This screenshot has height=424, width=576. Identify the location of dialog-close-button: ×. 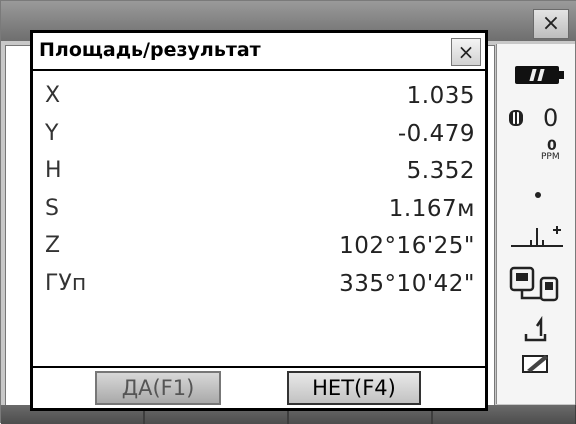
(466, 52).